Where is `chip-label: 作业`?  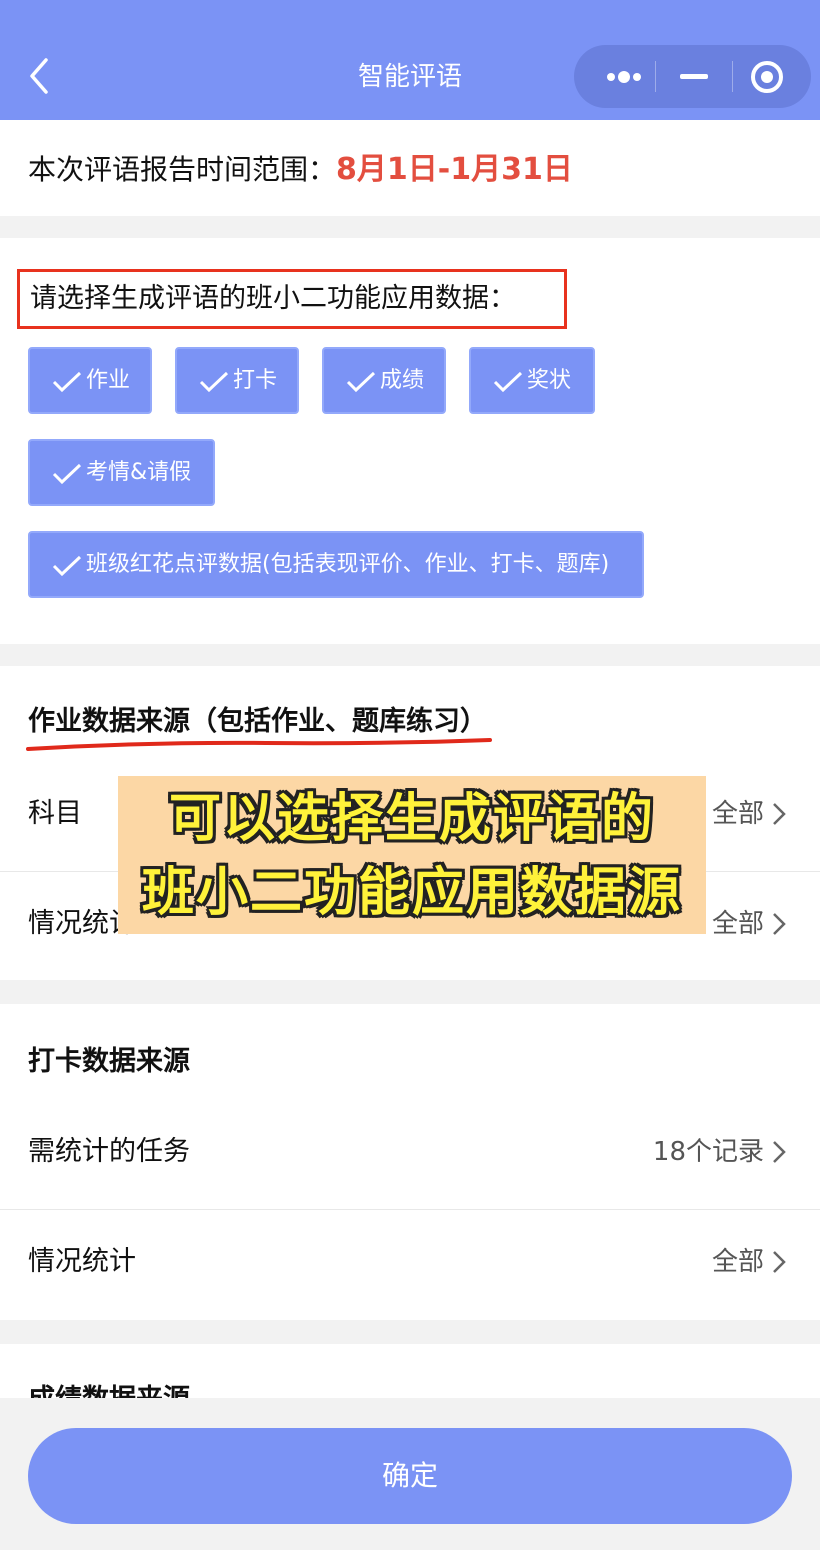 chip-label: 作业 is located at coordinates (108, 380).